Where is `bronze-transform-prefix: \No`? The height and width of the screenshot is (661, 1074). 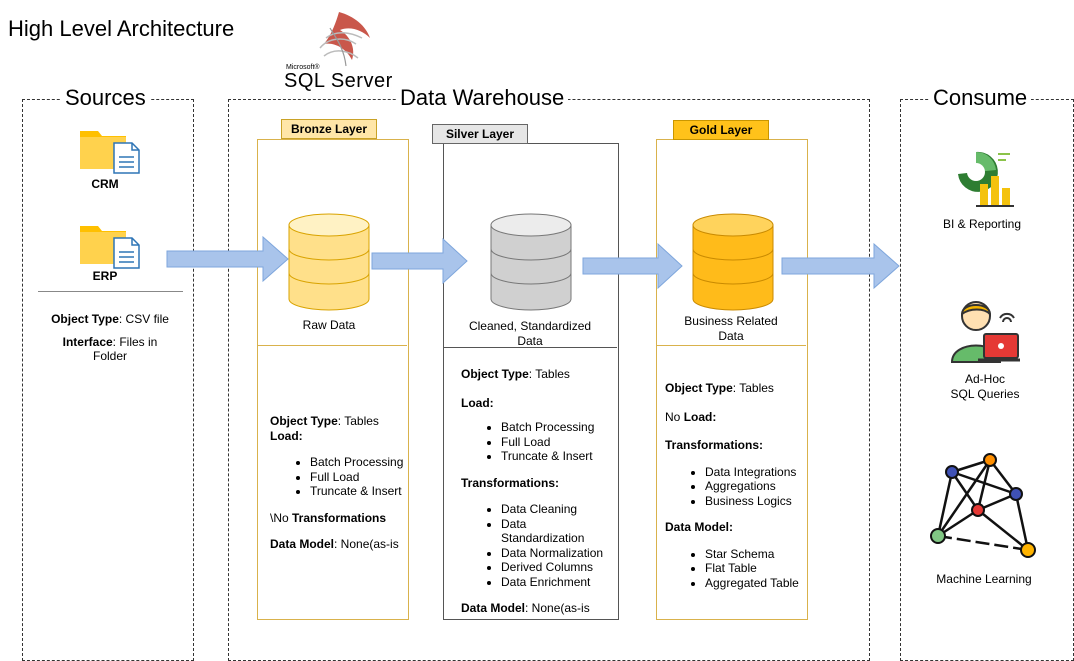
bronze-transform-prefix: \No is located at coordinates (281, 517).